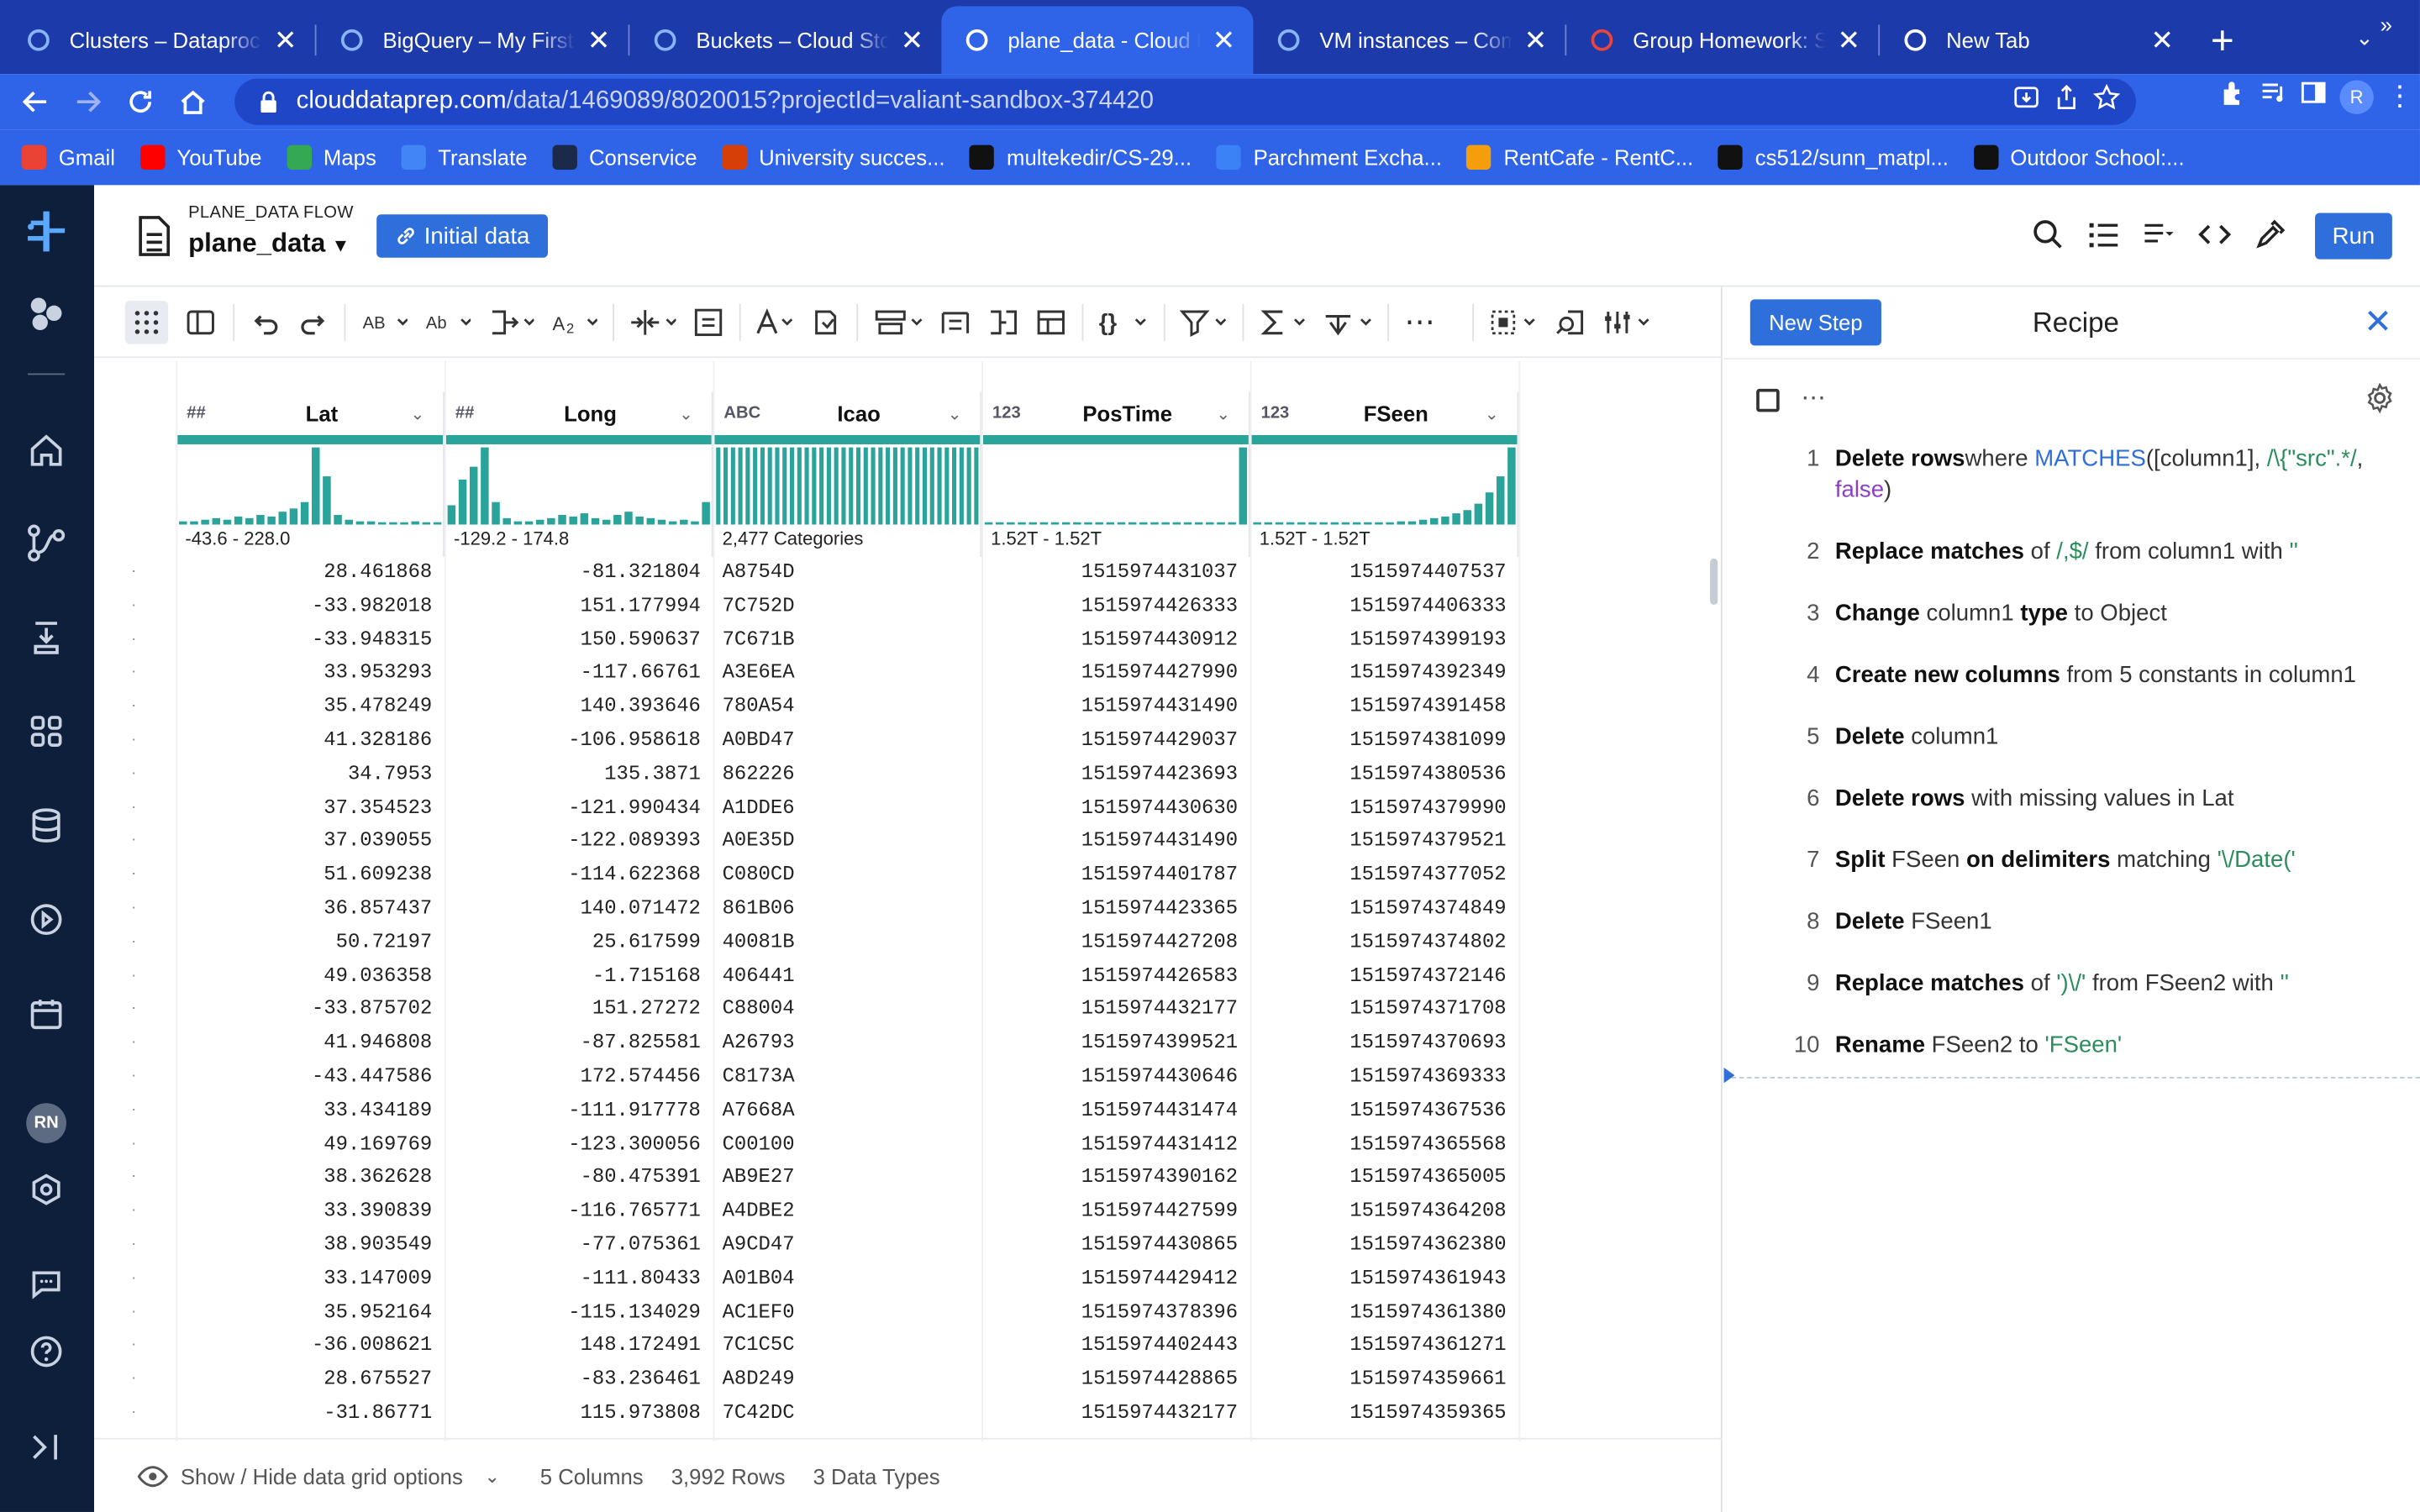 The height and width of the screenshot is (1512, 2420). What do you see at coordinates (847, 1009) in the screenshot?
I see `table-cell: C88004` at bounding box center [847, 1009].